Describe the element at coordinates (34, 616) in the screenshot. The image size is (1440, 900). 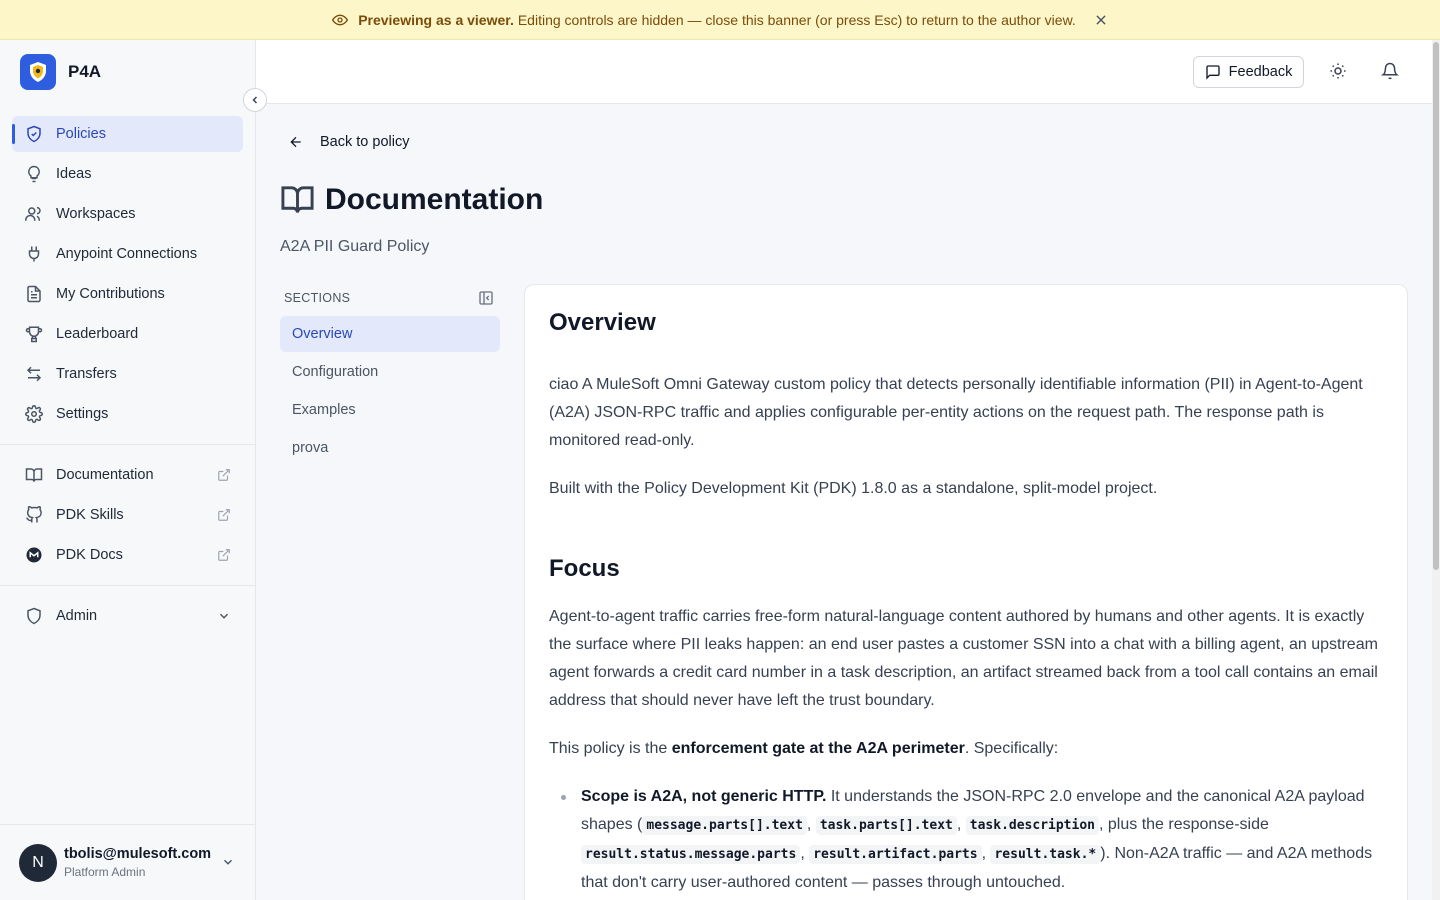
I see `shield-icon` at that location.